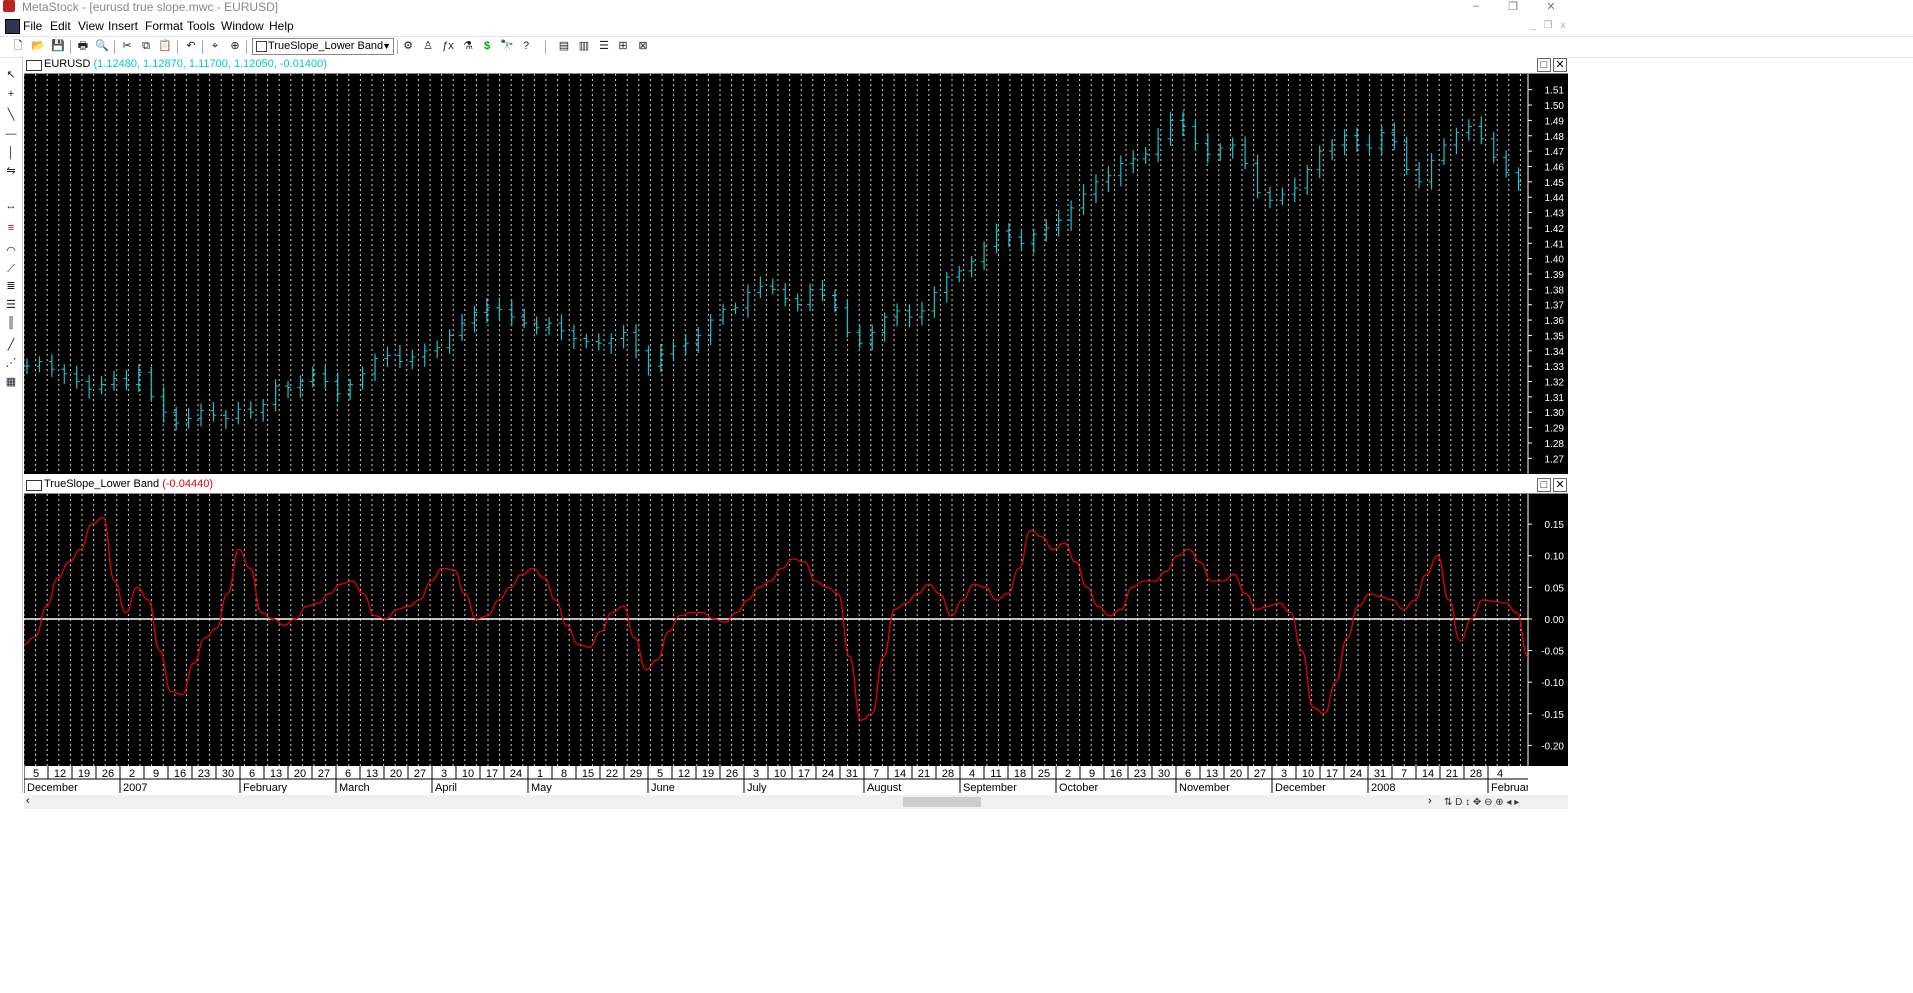  Describe the element at coordinates (11, 363) in the screenshot. I see `andrews-pitchfork-icon: ⋰` at that location.